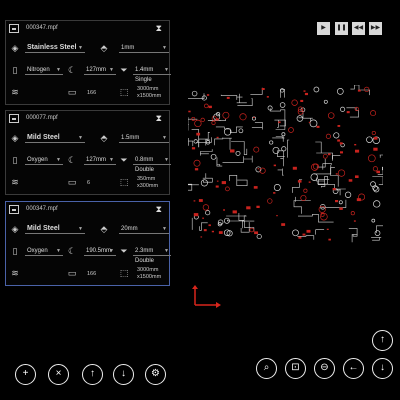  I want to click on pan-left-icon: ←, so click(353, 367).